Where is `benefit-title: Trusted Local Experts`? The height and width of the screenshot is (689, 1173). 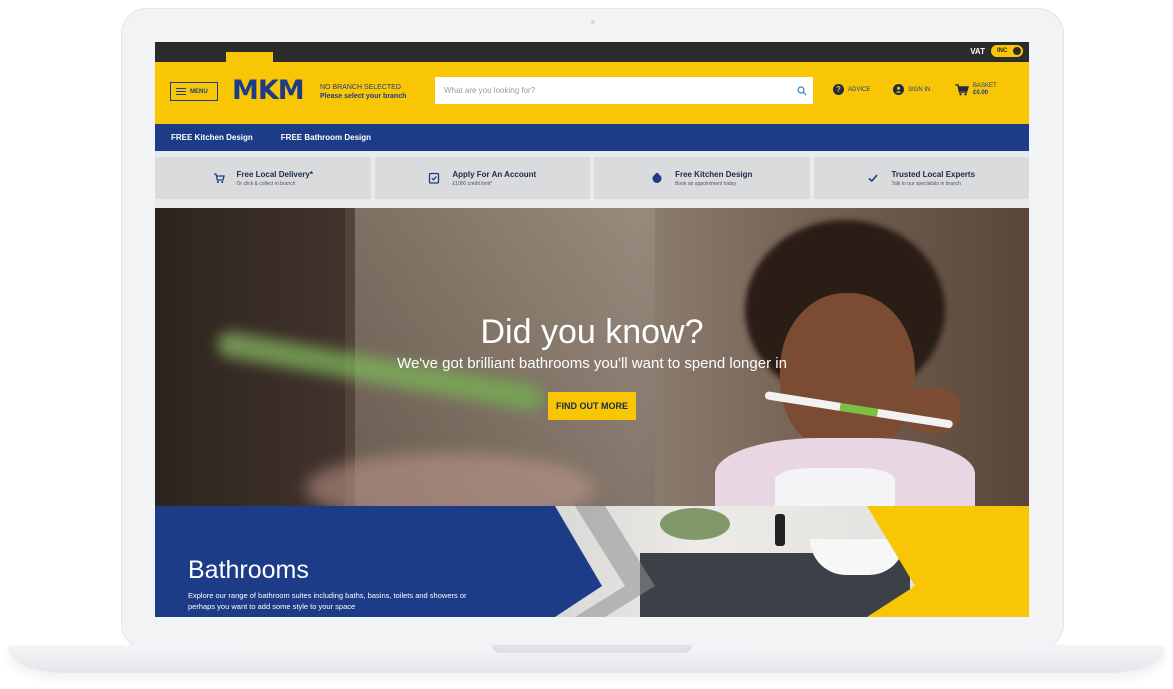 benefit-title: Trusted Local Experts is located at coordinates (933, 174).